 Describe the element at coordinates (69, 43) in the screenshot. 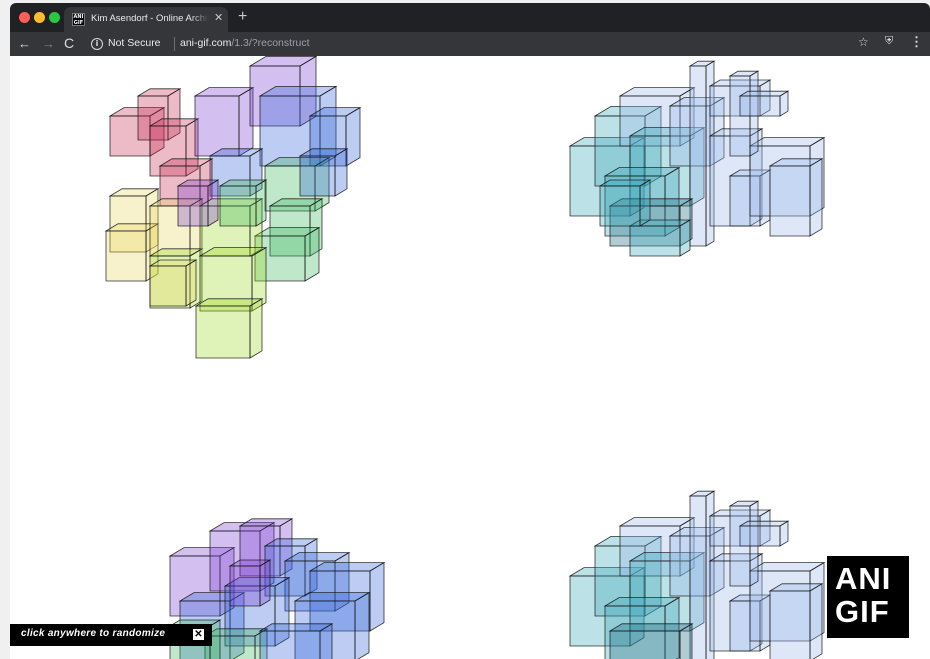

I see `reload-button: C` at that location.